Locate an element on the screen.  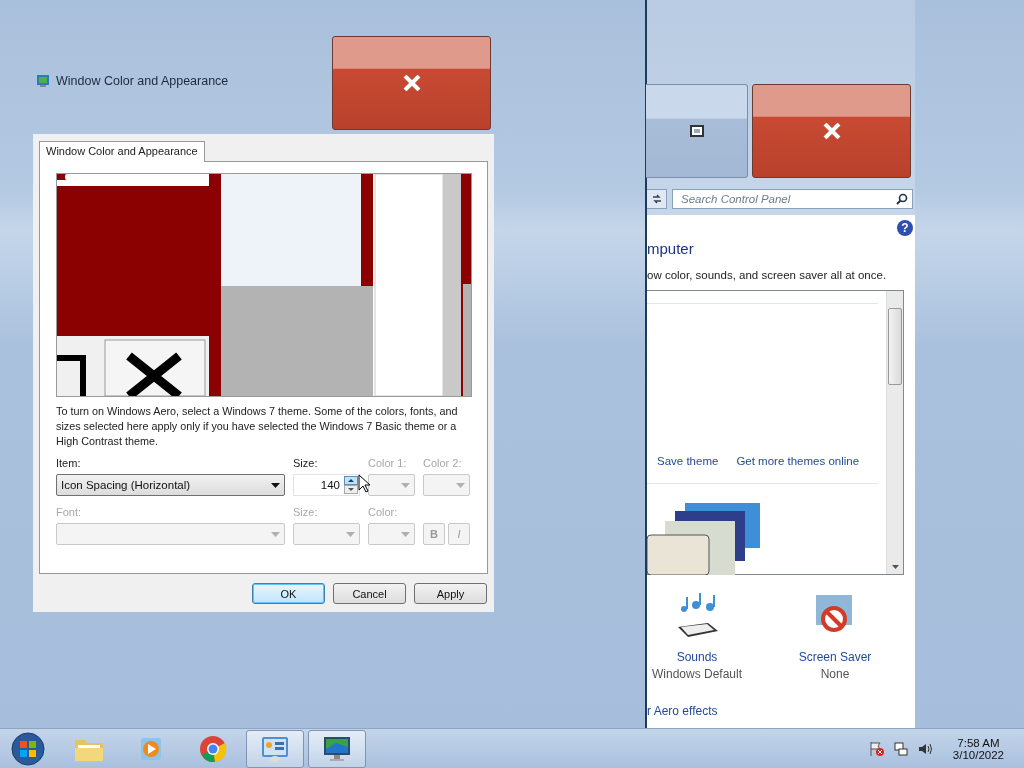
refresh-button is located at coordinates (657, 199).